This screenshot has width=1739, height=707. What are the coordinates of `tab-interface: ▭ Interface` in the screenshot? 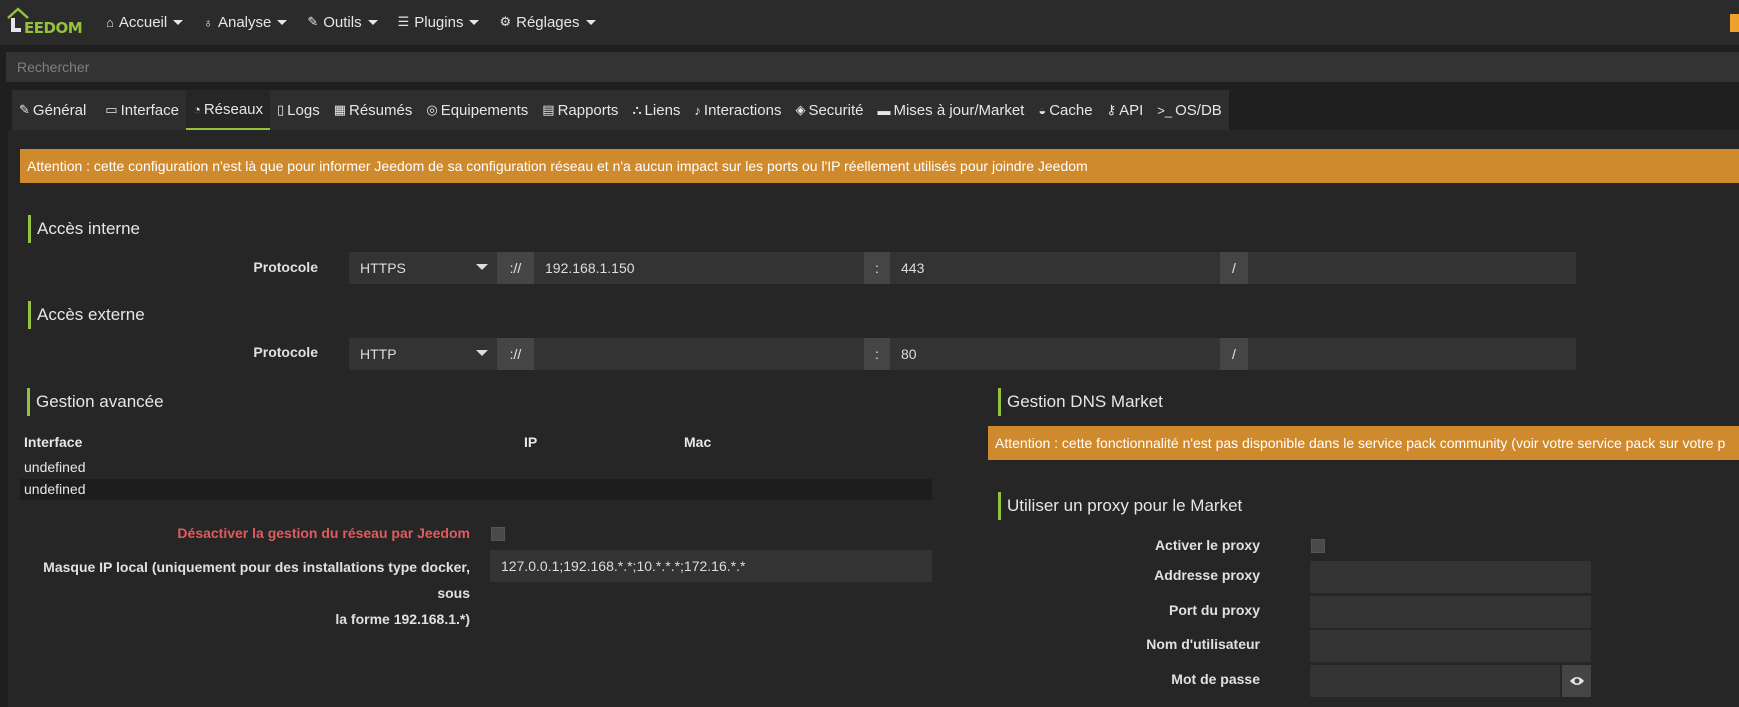 It's located at (139, 110).